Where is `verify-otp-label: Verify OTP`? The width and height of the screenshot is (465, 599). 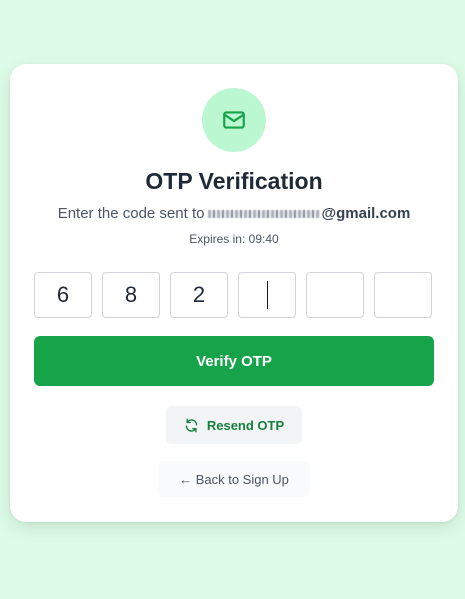
verify-otp-label: Verify OTP is located at coordinates (234, 361).